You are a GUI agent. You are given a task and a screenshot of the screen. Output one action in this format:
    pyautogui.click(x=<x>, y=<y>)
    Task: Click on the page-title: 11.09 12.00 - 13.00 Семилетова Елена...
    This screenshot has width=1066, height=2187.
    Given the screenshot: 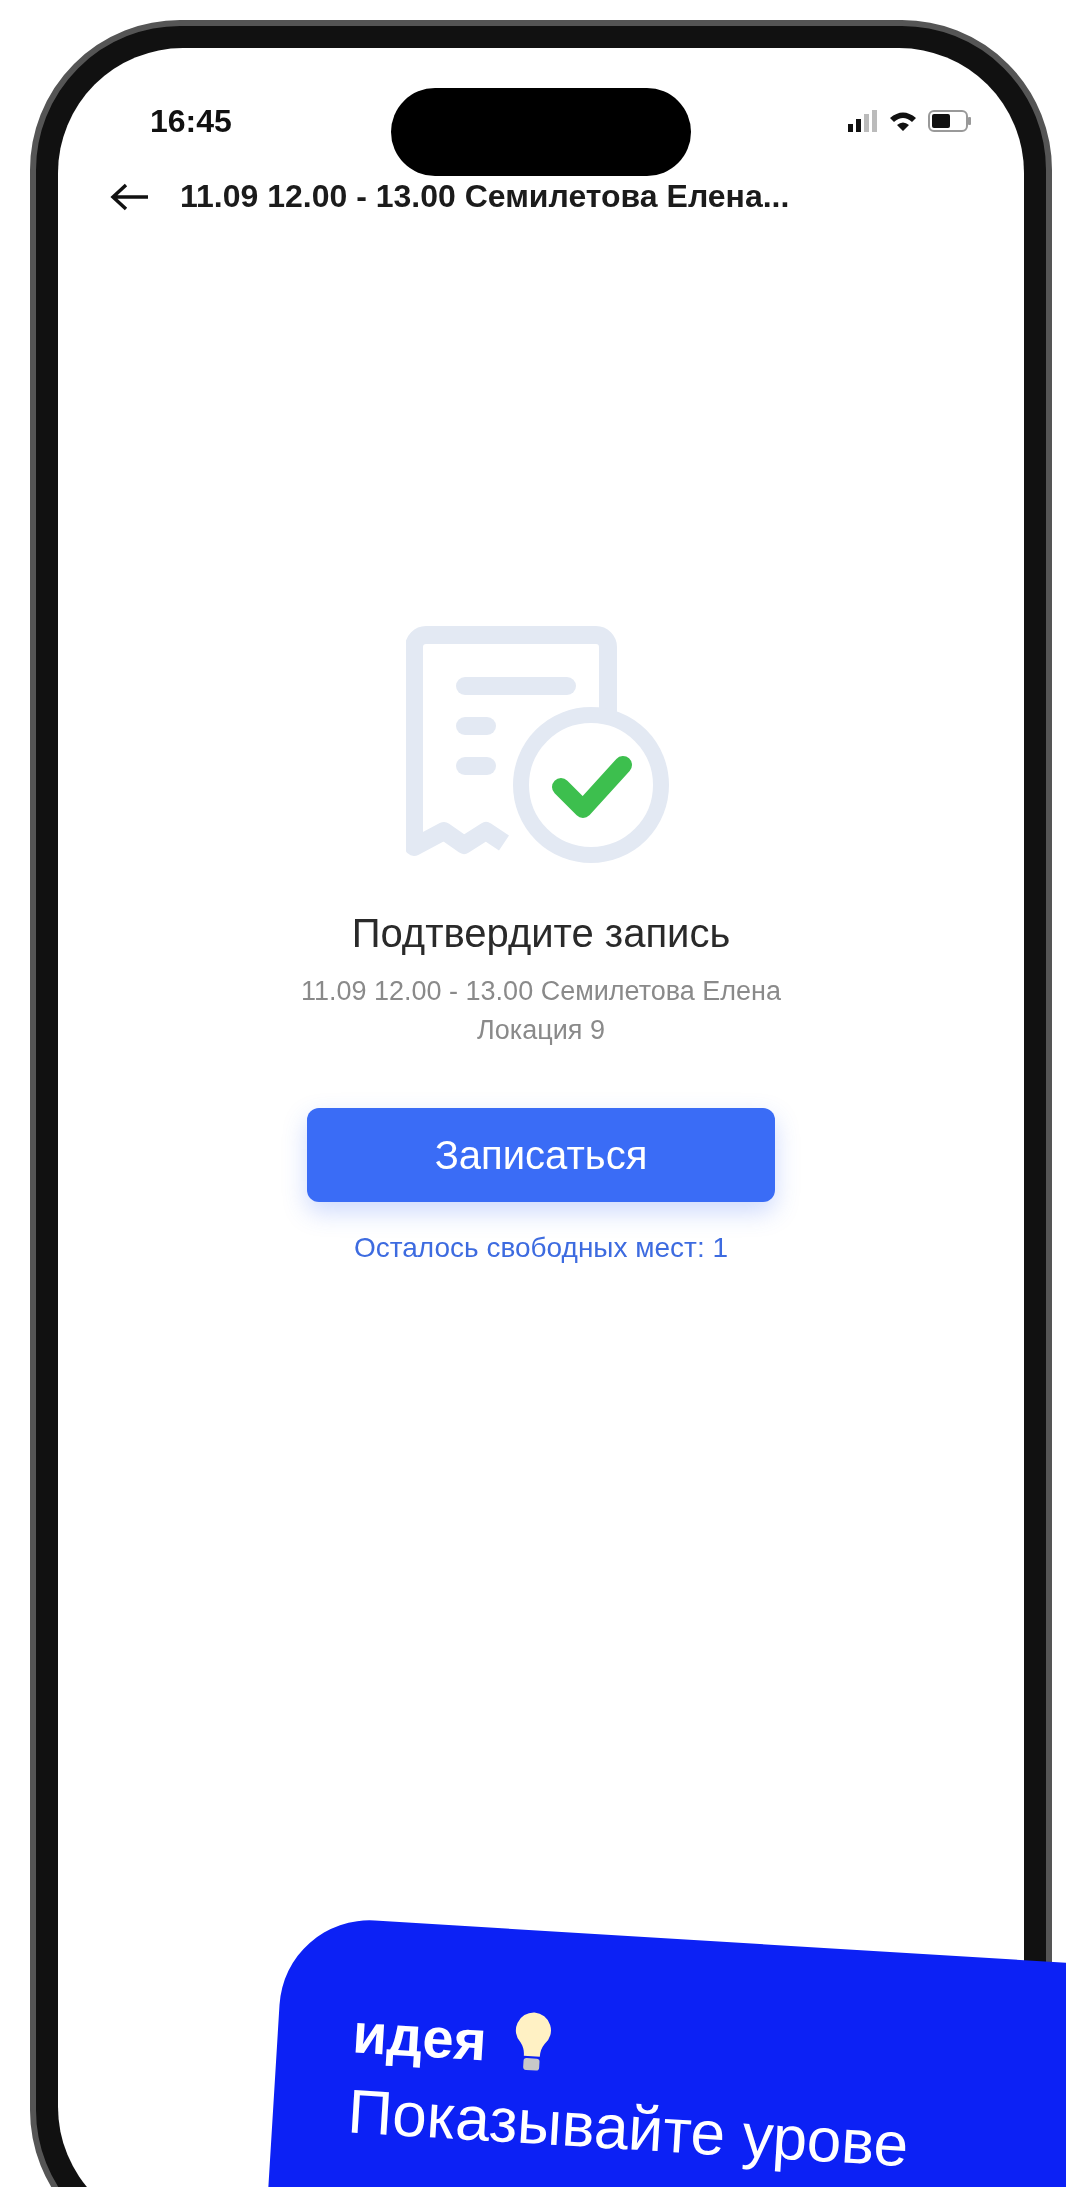 What is the action you would take?
    pyautogui.click(x=485, y=196)
    